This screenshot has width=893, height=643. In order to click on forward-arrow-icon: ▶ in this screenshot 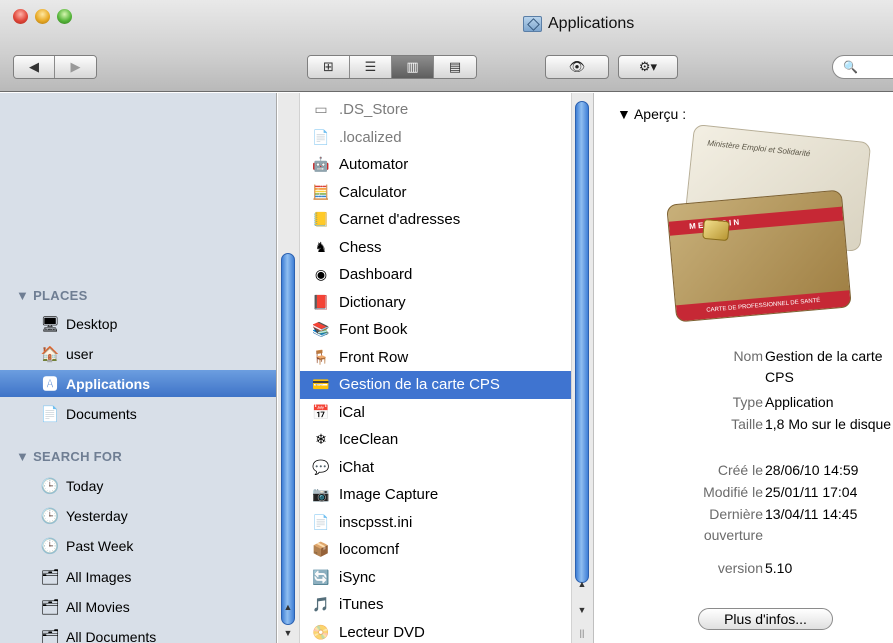, I will do `click(75, 66)`.